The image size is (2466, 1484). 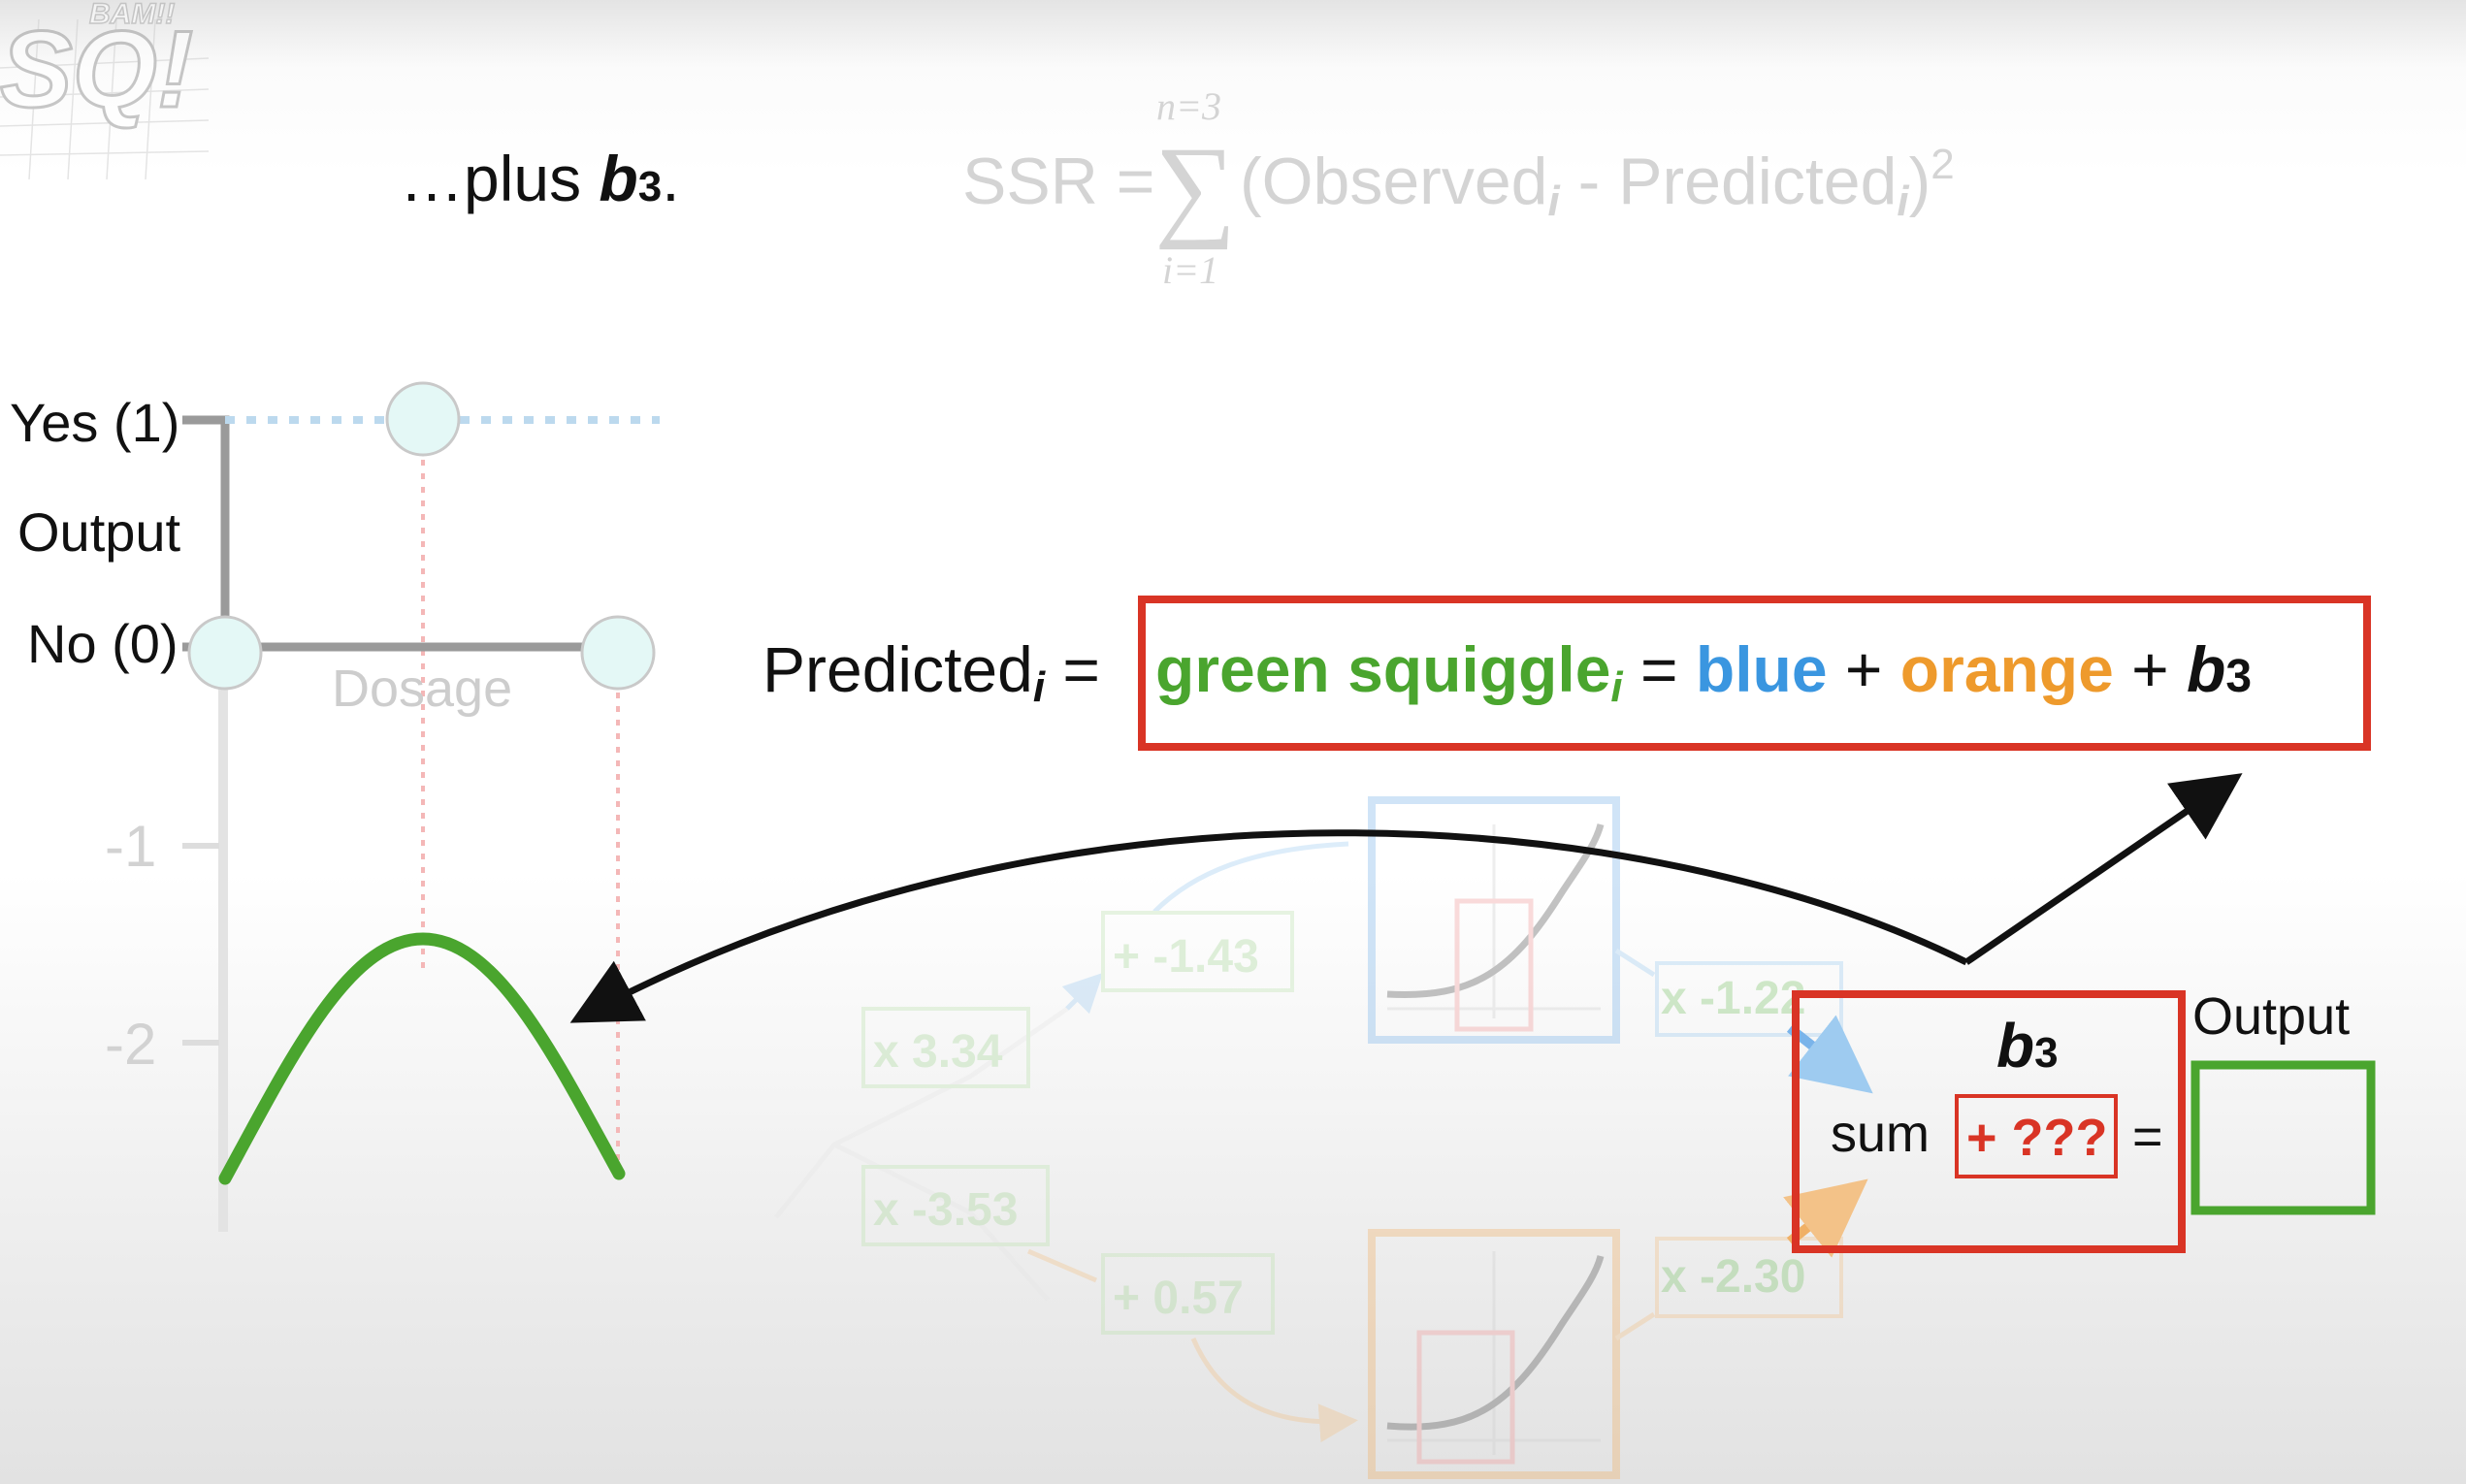 I want to click on output-axis, so click(x=206, y=518).